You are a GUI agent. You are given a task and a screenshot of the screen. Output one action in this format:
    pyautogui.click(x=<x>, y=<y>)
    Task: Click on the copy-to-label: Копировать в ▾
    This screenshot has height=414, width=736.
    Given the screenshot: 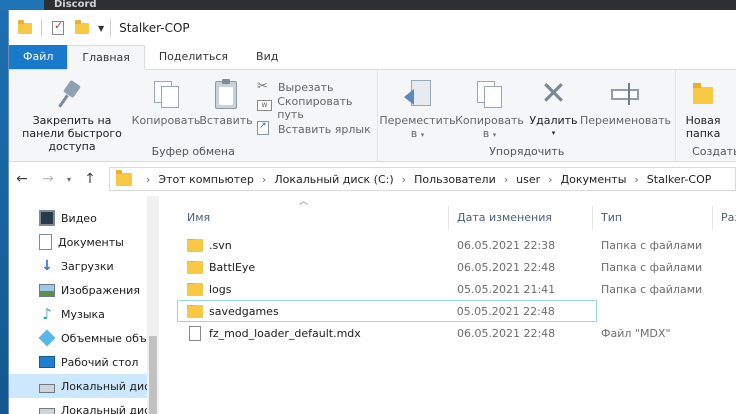 What is the action you would take?
    pyautogui.click(x=489, y=127)
    